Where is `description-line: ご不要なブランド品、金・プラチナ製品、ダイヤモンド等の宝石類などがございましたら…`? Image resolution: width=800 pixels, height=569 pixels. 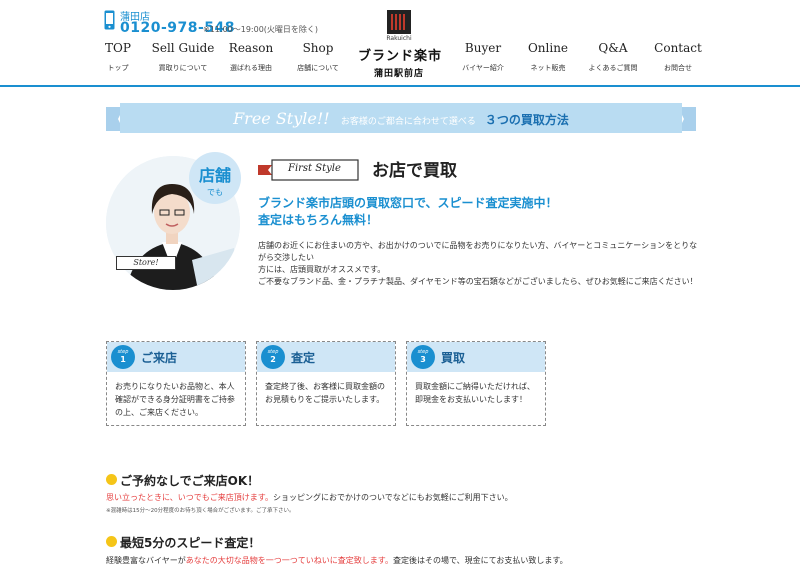
description-line: ご不要なブランド品、金・プラチナ製品、ダイヤモンド等の宝石類などがございましたら… is located at coordinates (478, 281).